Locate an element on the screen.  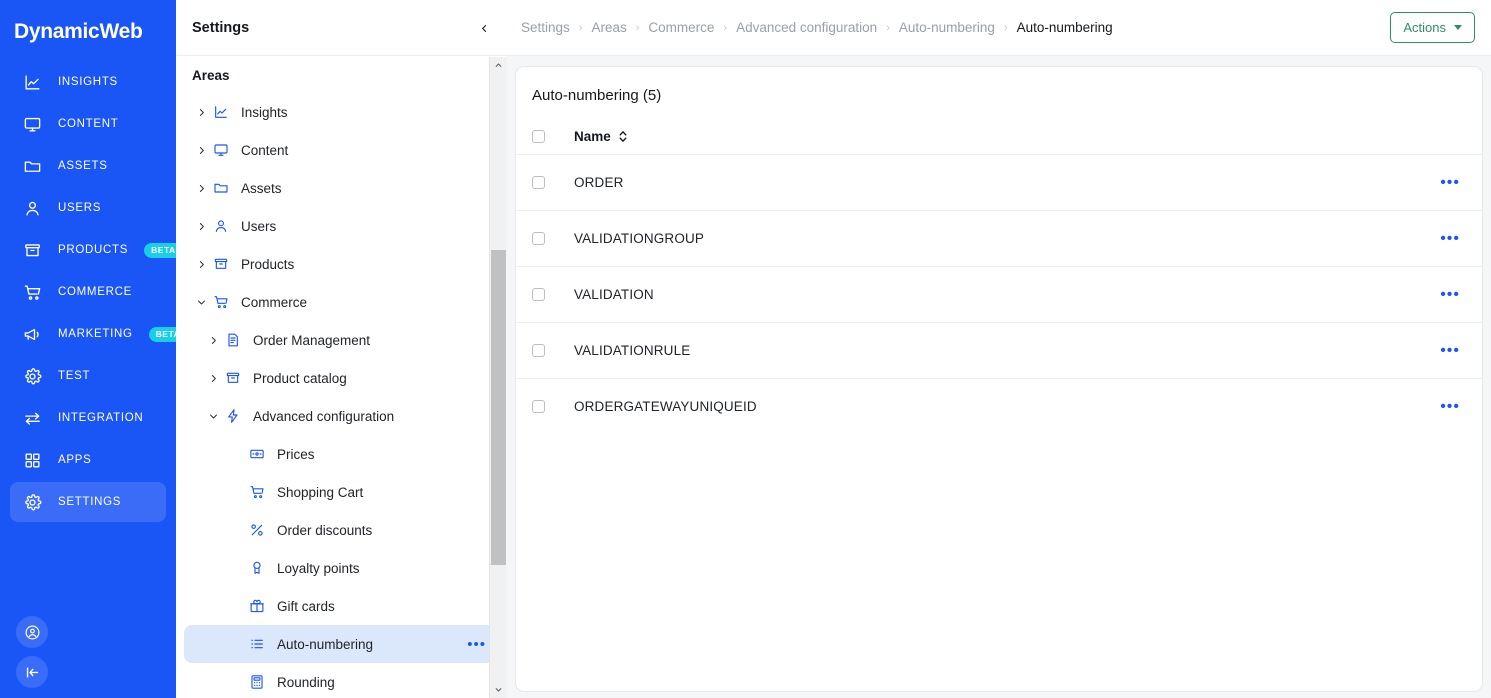
folder-icon is located at coordinates (221, 188).